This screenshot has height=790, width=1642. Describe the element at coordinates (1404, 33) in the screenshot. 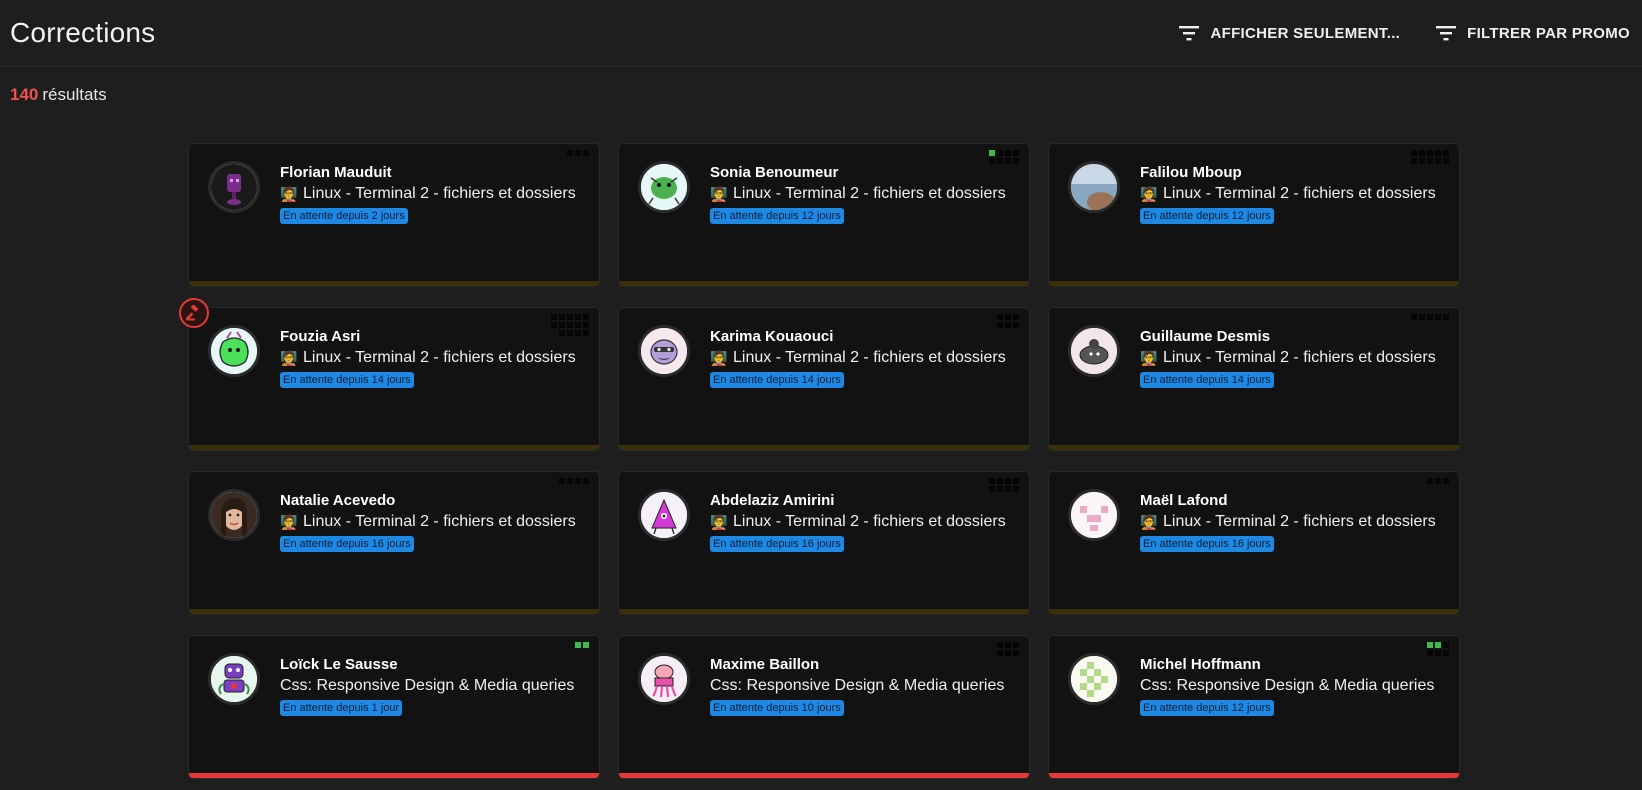

I see `header-actions: AFFICHER SEULEMENT... FILTRER PAR PROMO` at that location.